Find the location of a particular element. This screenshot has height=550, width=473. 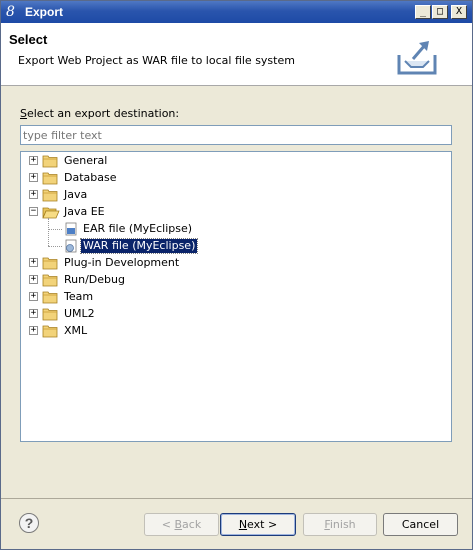

export-wizard-icon is located at coordinates (417, 58).